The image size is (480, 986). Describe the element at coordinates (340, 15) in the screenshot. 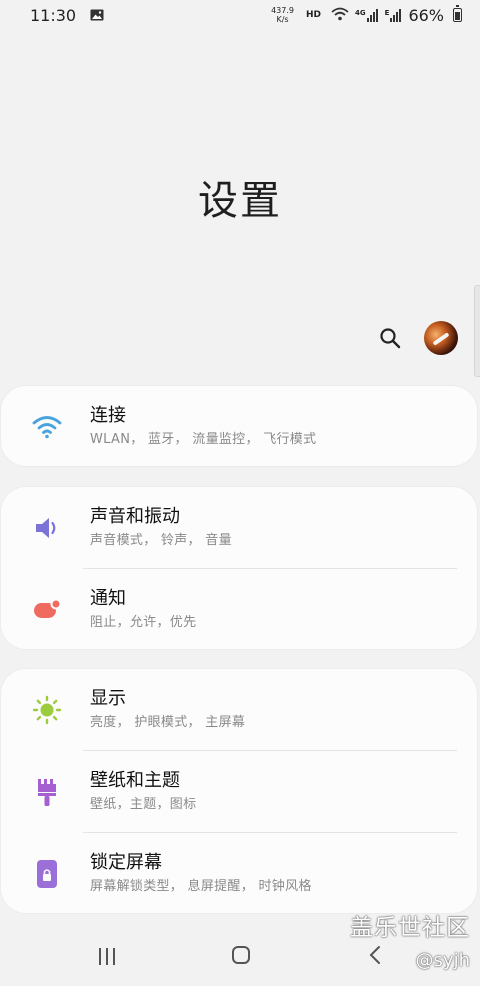

I see `wifi-status-icon` at that location.